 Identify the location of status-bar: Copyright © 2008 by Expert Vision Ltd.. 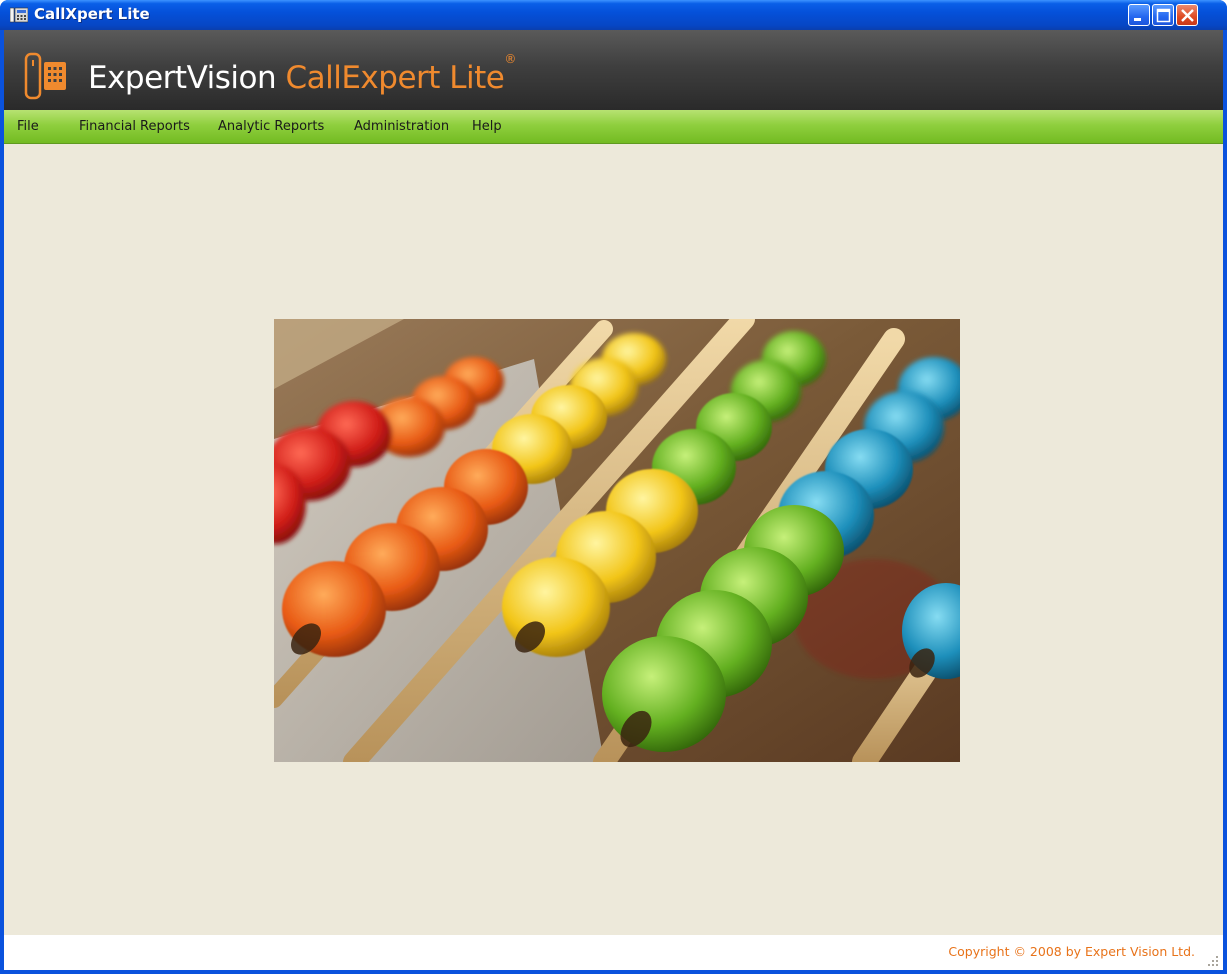
(613, 952).